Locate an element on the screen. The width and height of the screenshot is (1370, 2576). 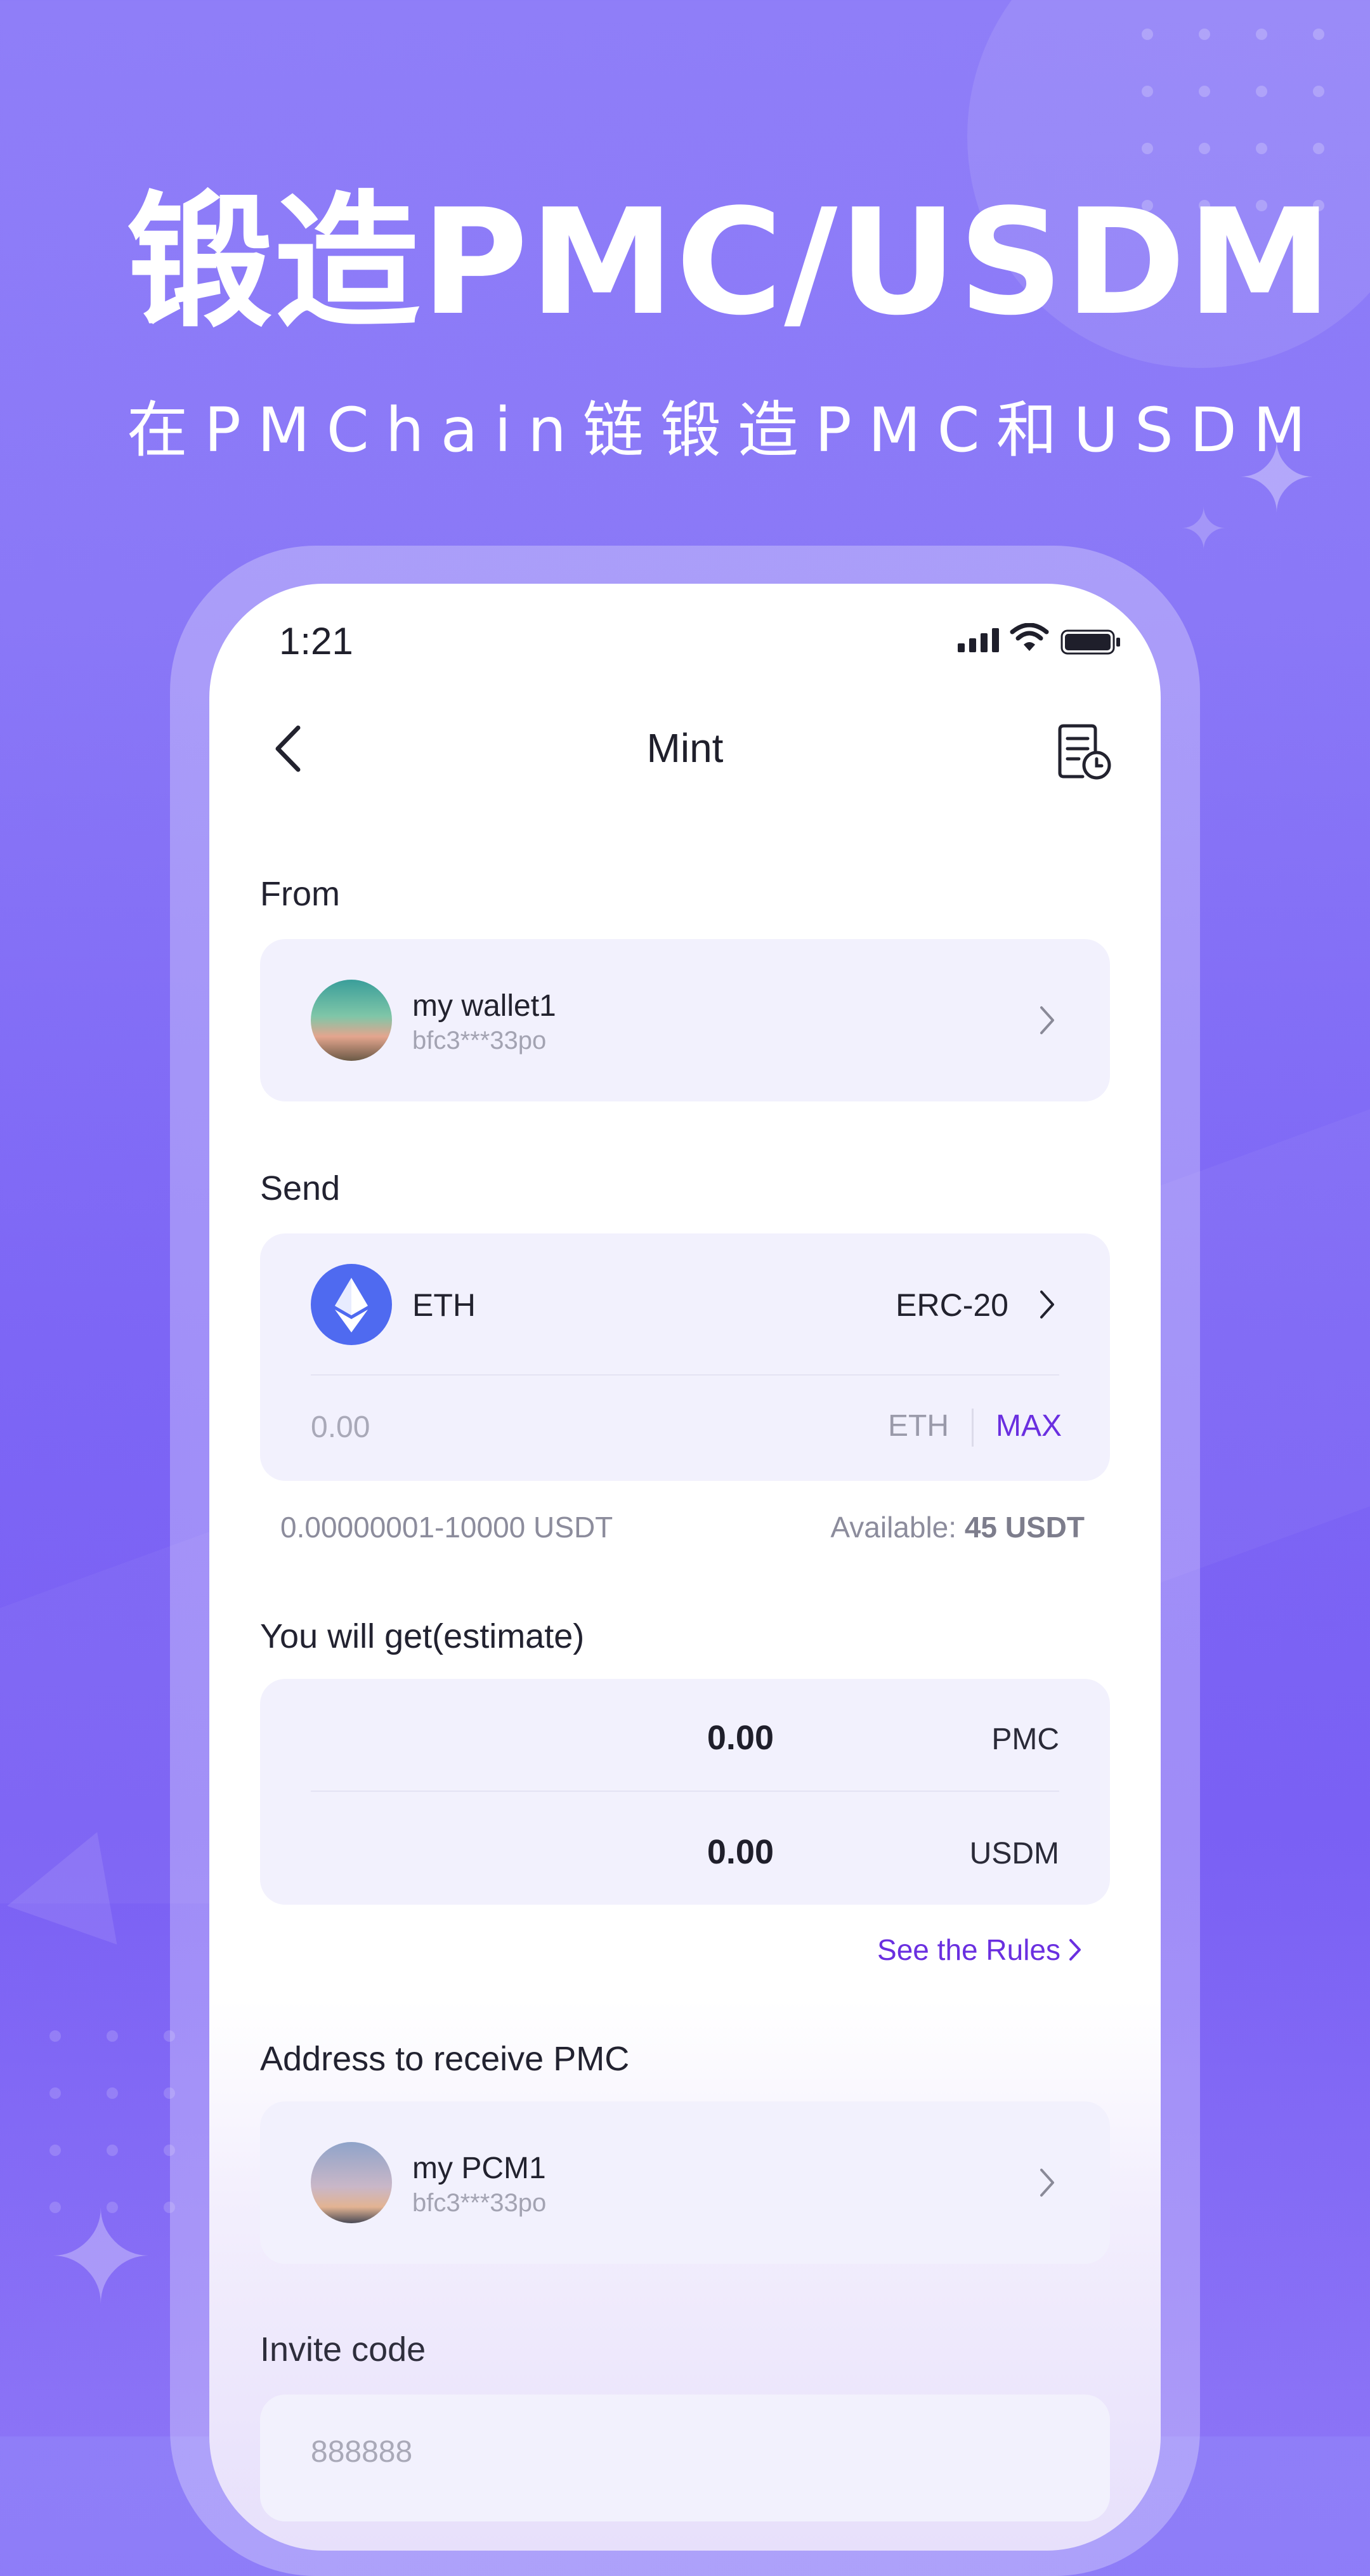
estimate-usdm-value: 0.00 is located at coordinates (740, 1852).